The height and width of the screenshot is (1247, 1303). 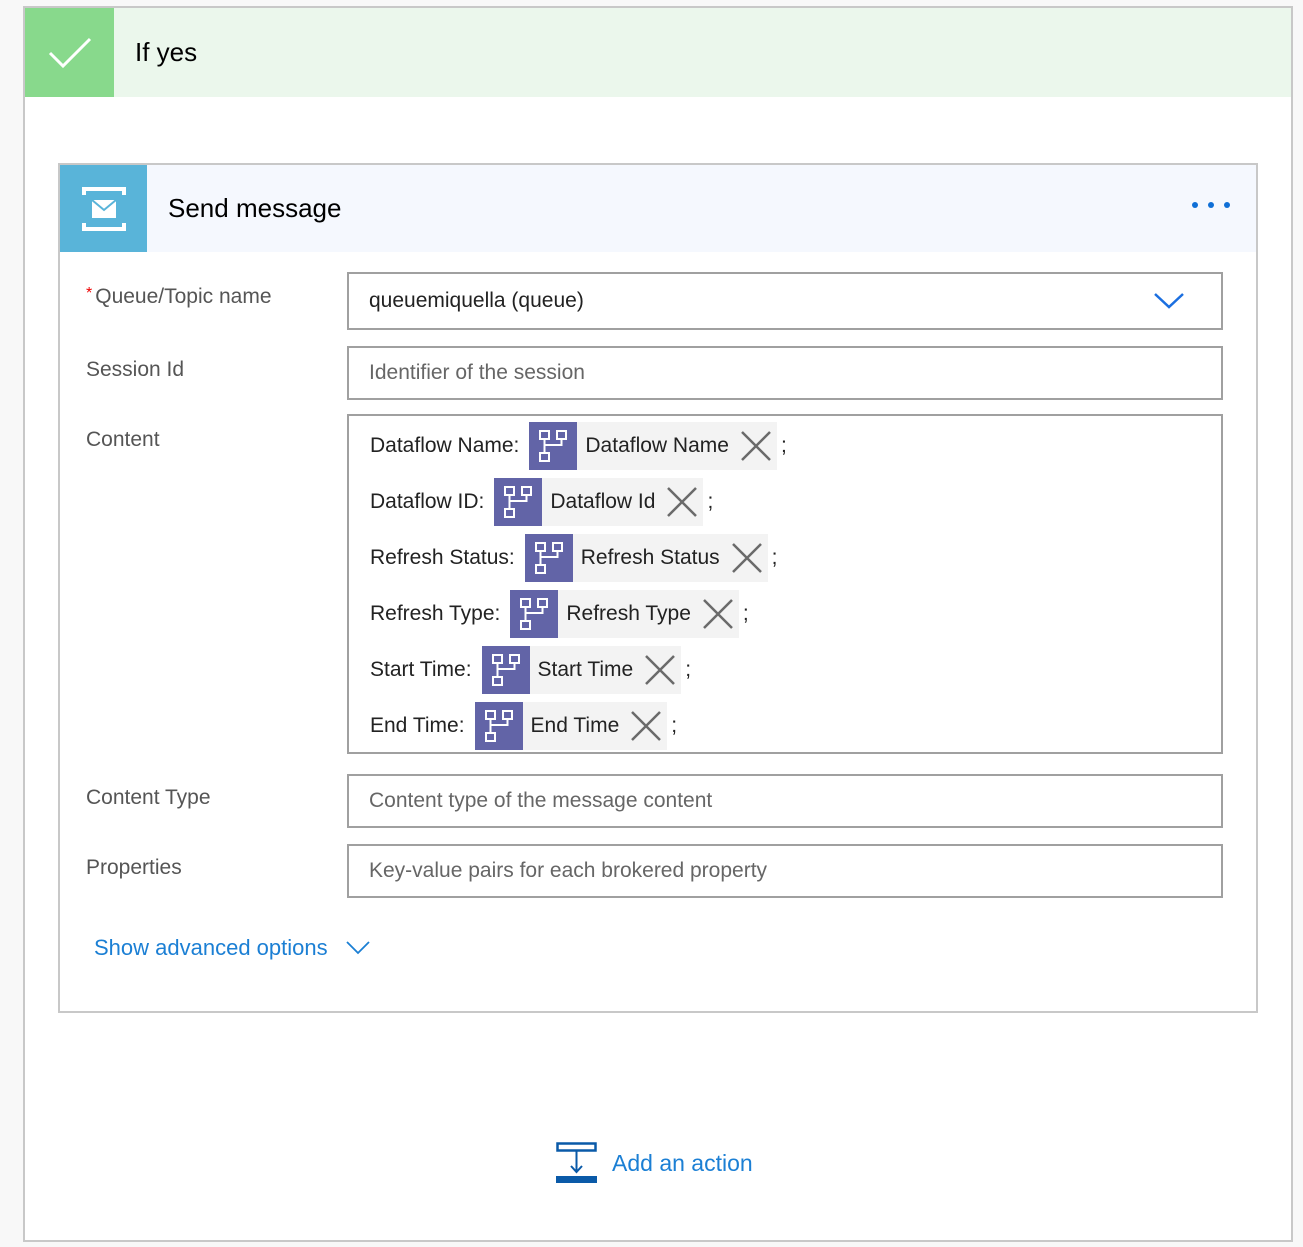 I want to click on checkmark-icon, so click(x=69, y=52).